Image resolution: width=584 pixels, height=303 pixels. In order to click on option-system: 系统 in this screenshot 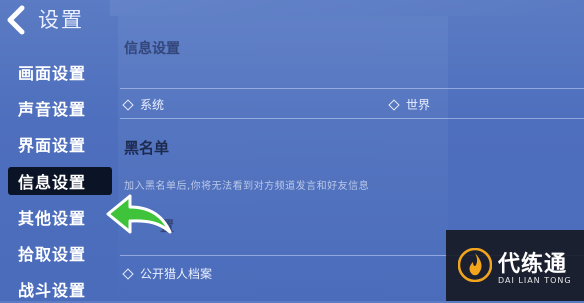, I will do `click(143, 104)`.